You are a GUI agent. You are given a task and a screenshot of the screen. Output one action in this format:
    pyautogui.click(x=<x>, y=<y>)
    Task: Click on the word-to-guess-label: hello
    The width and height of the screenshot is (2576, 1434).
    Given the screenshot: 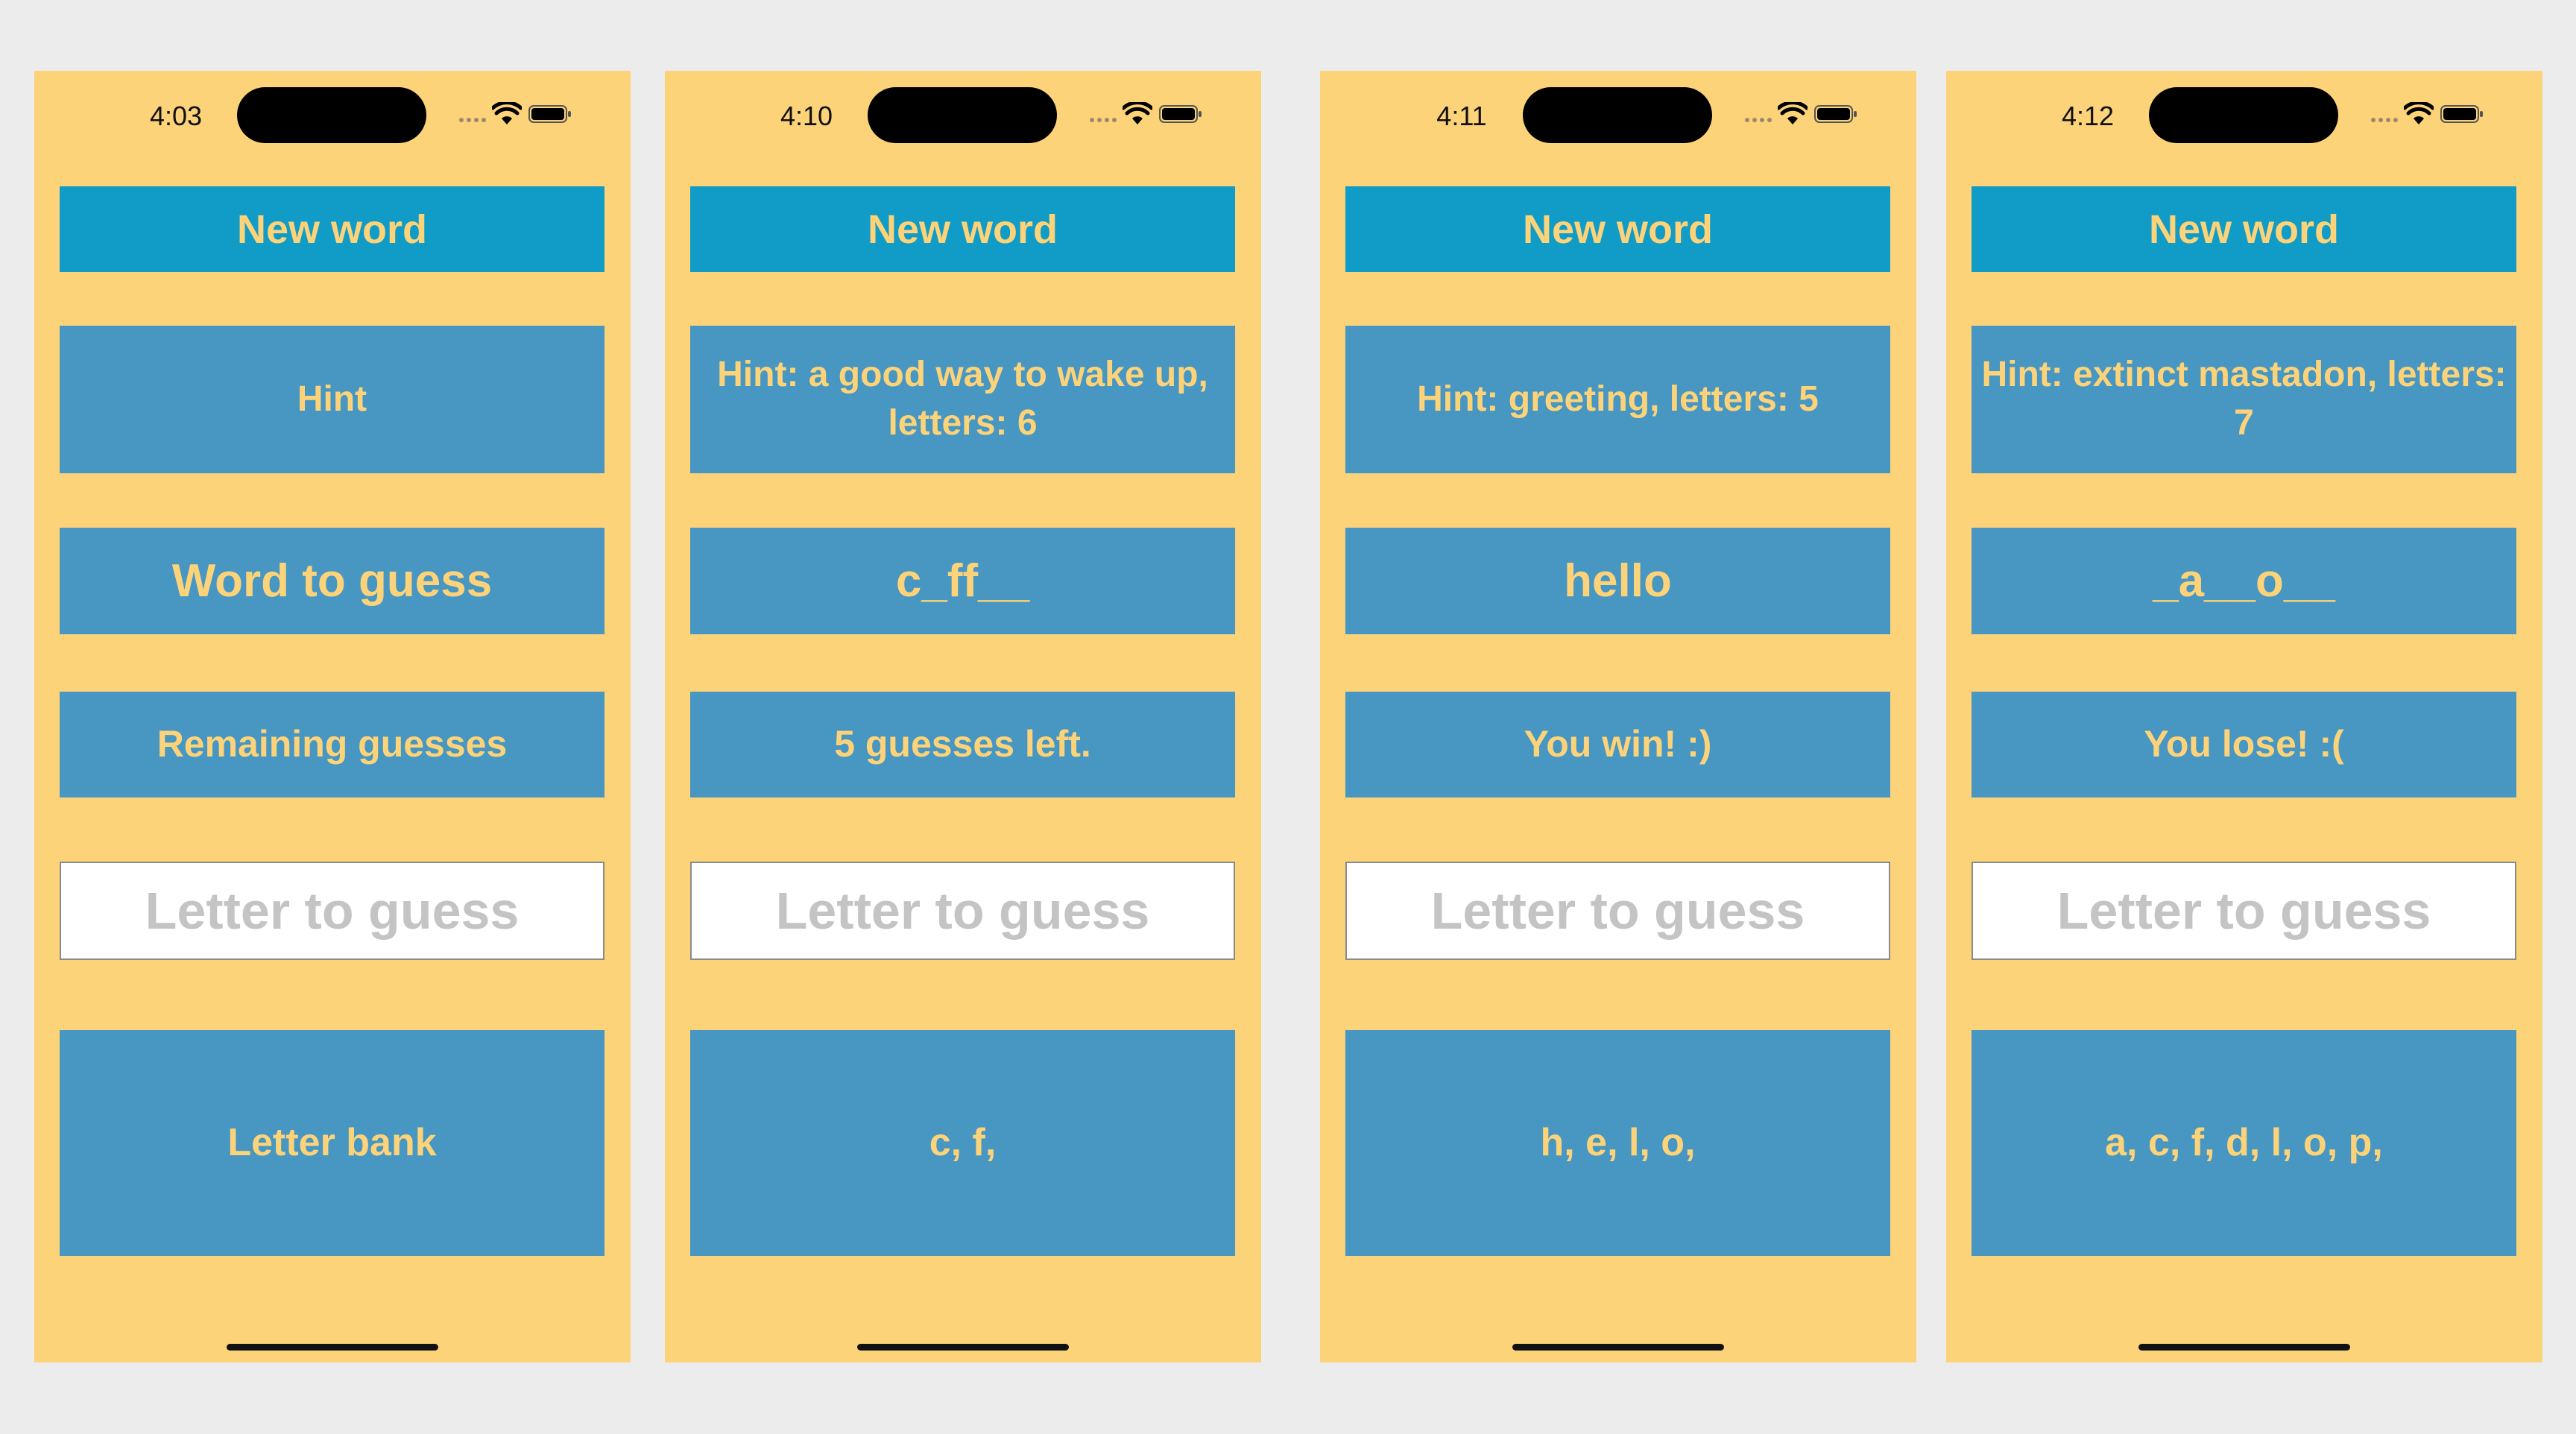 What is the action you would take?
    pyautogui.click(x=1617, y=581)
    